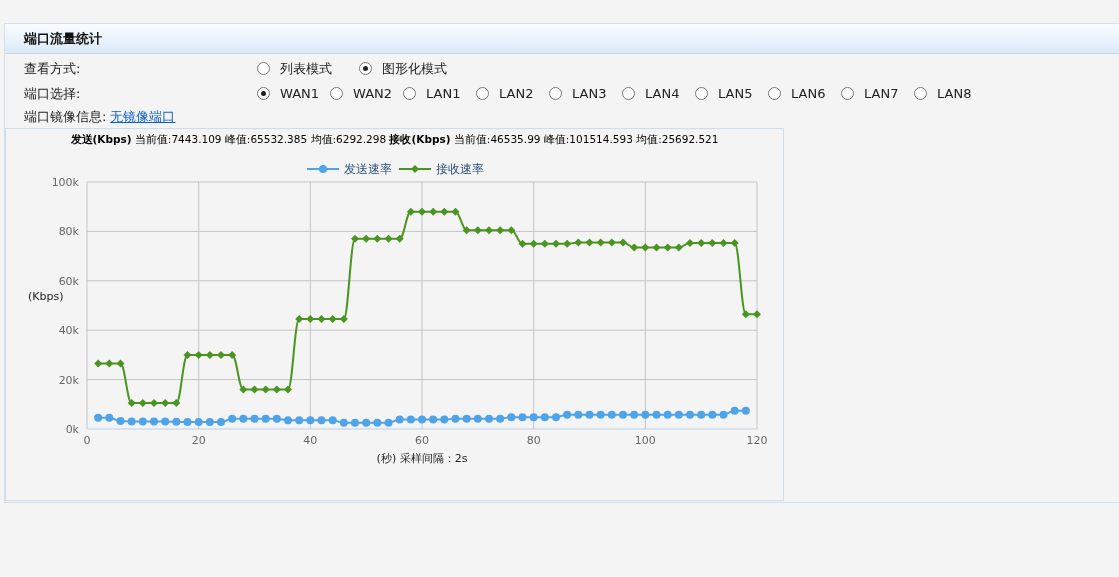 The width and height of the screenshot is (1119, 577). I want to click on x-tick-label: 120, so click(757, 440).